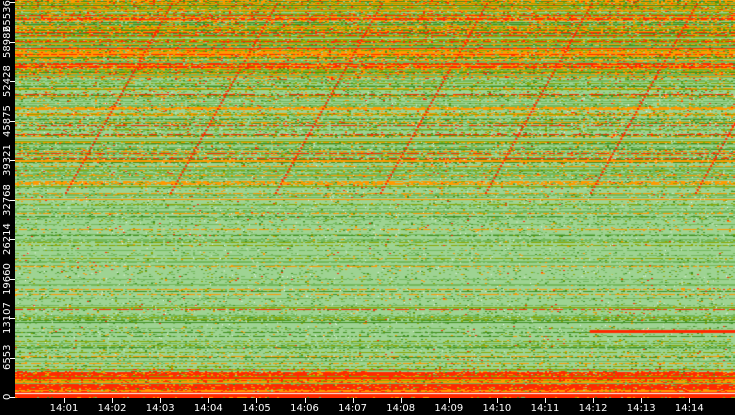  I want to click on y-tick-label: 65536, so click(7, 16).